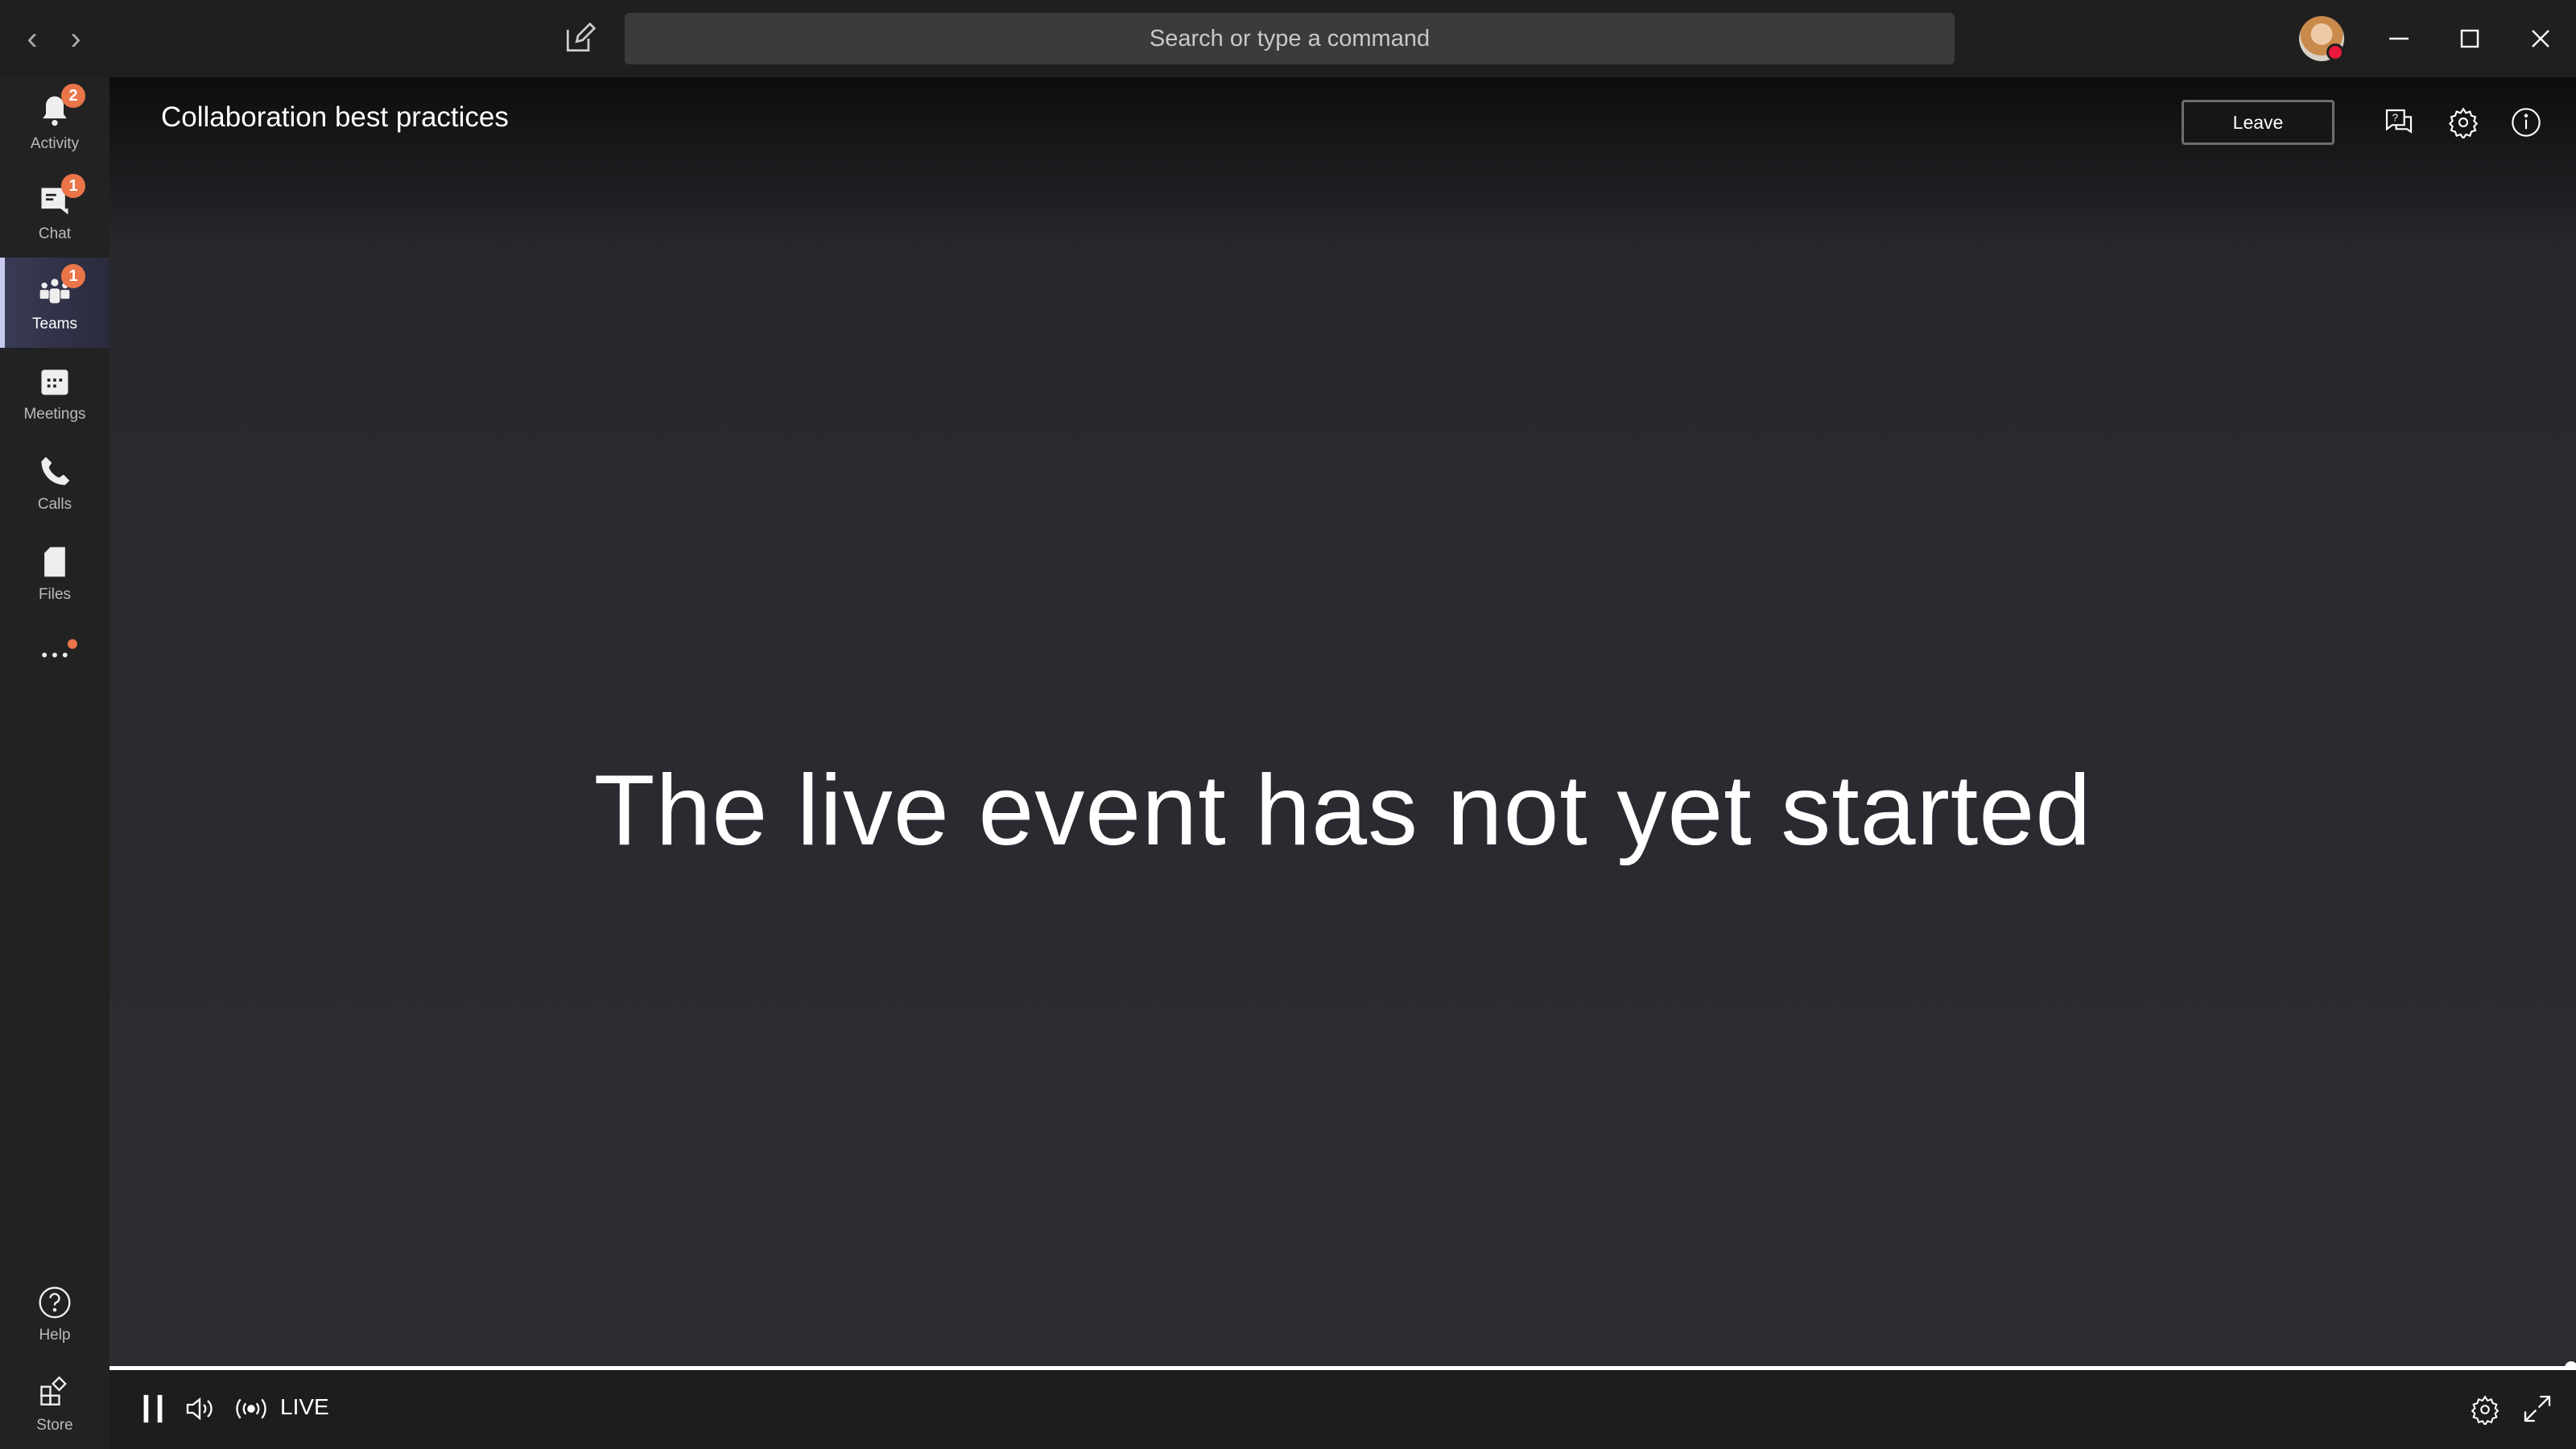 This screenshot has width=2576, height=1449. What do you see at coordinates (2526, 122) in the screenshot?
I see `info-icon` at bounding box center [2526, 122].